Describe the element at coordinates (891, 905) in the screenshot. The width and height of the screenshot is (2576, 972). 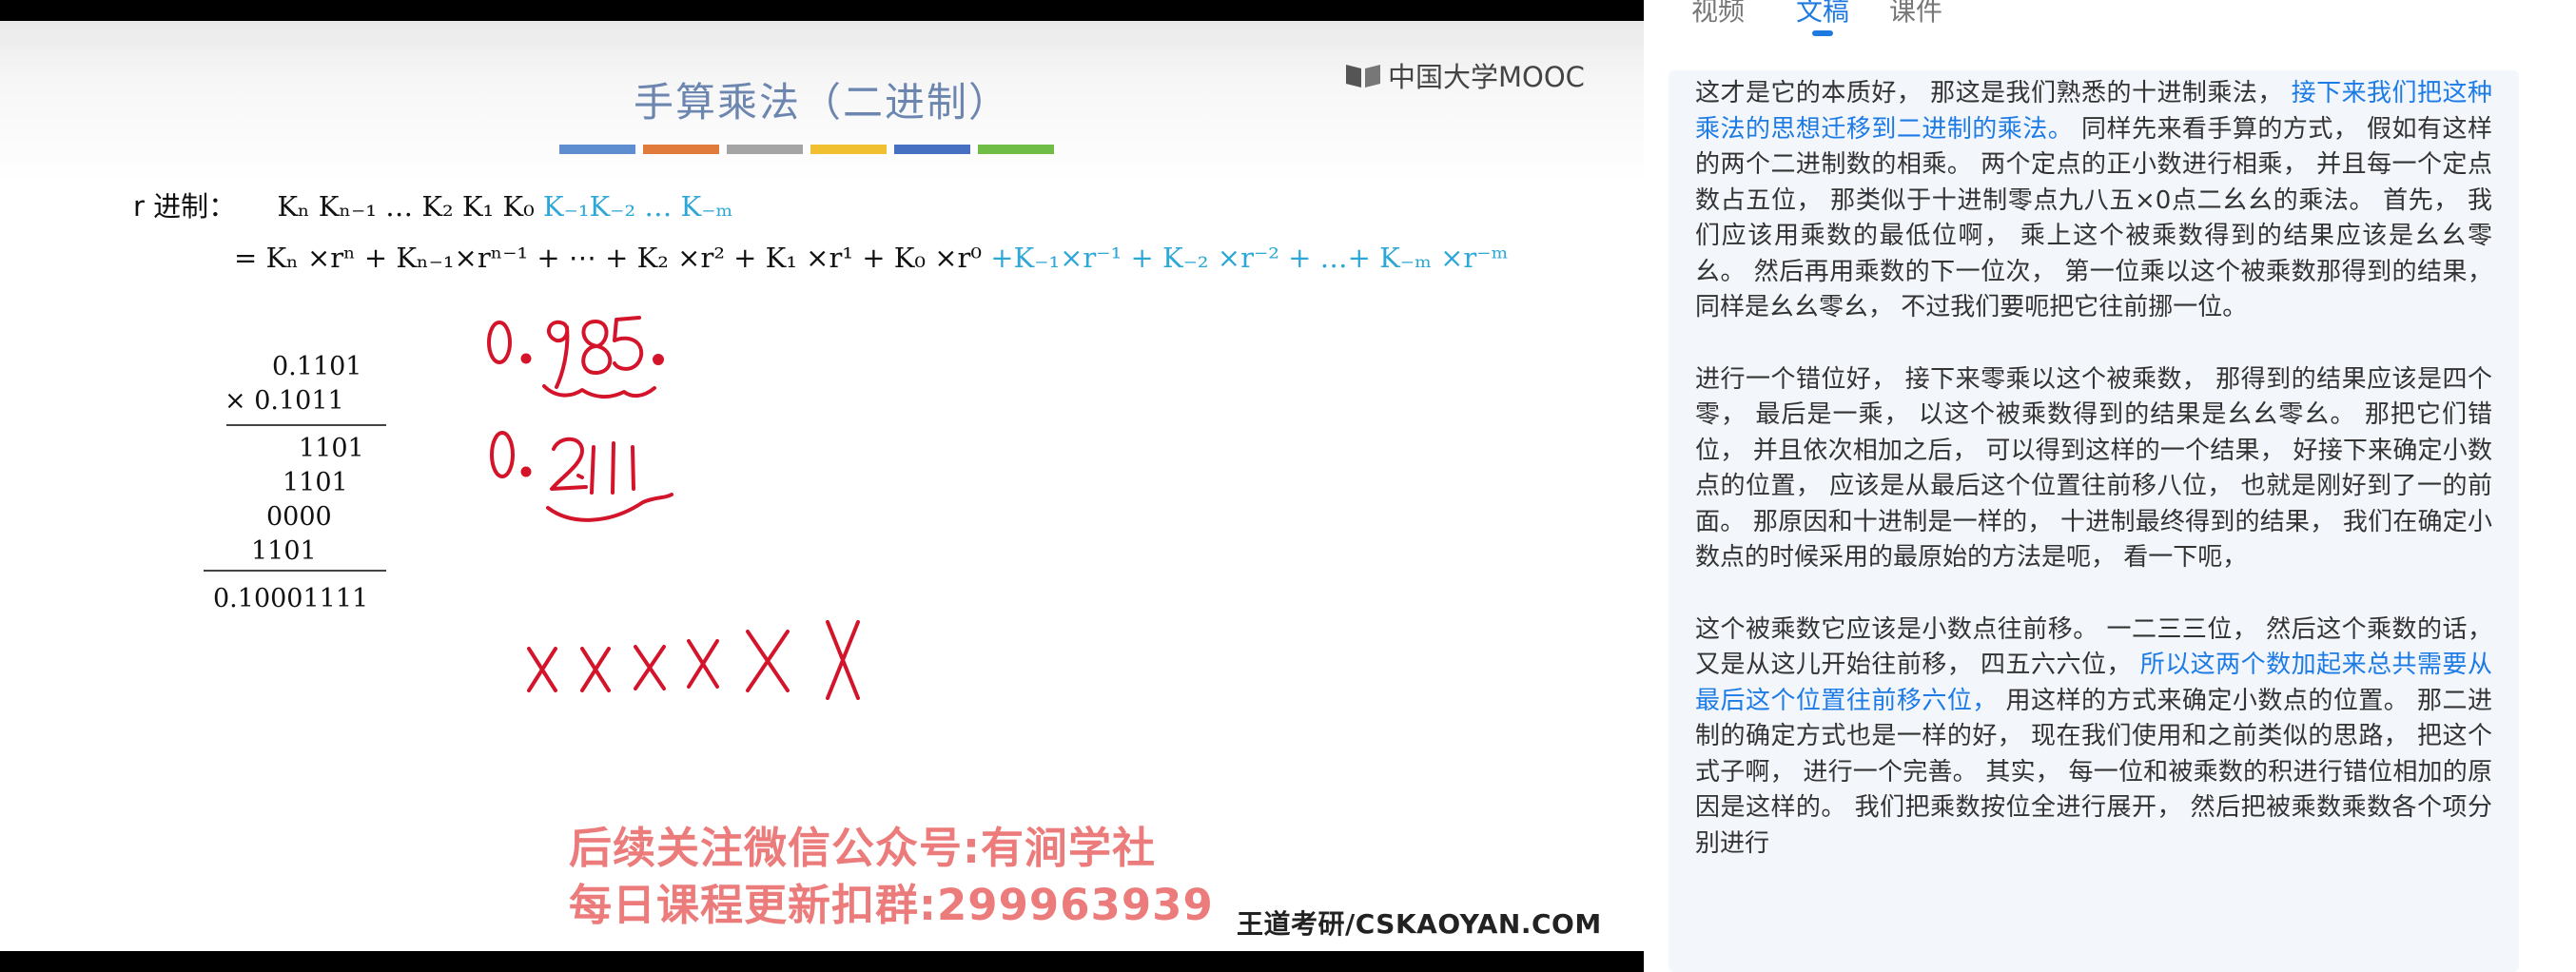
I see `watermark-line: 每日课程更新扣群:299963939` at that location.